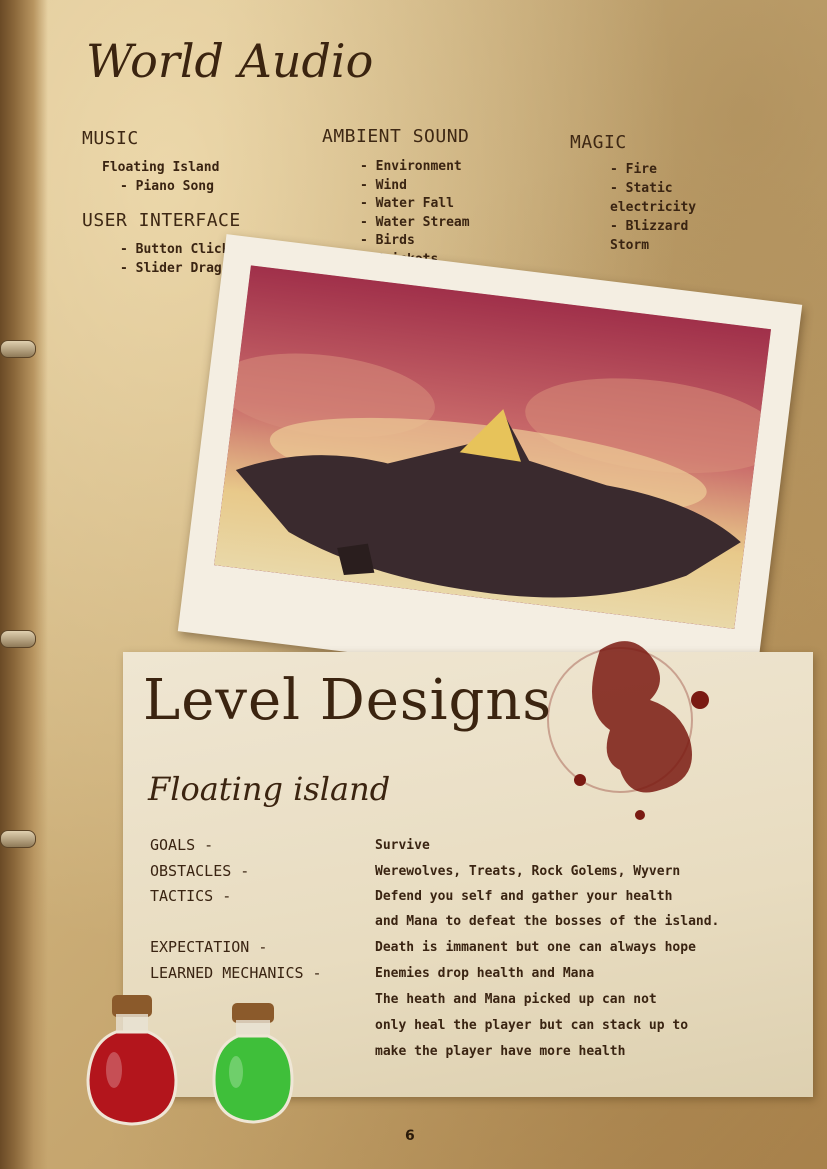 The width and height of the screenshot is (827, 1169). Describe the element at coordinates (24, 584) in the screenshot. I see `notebook-binding` at that location.